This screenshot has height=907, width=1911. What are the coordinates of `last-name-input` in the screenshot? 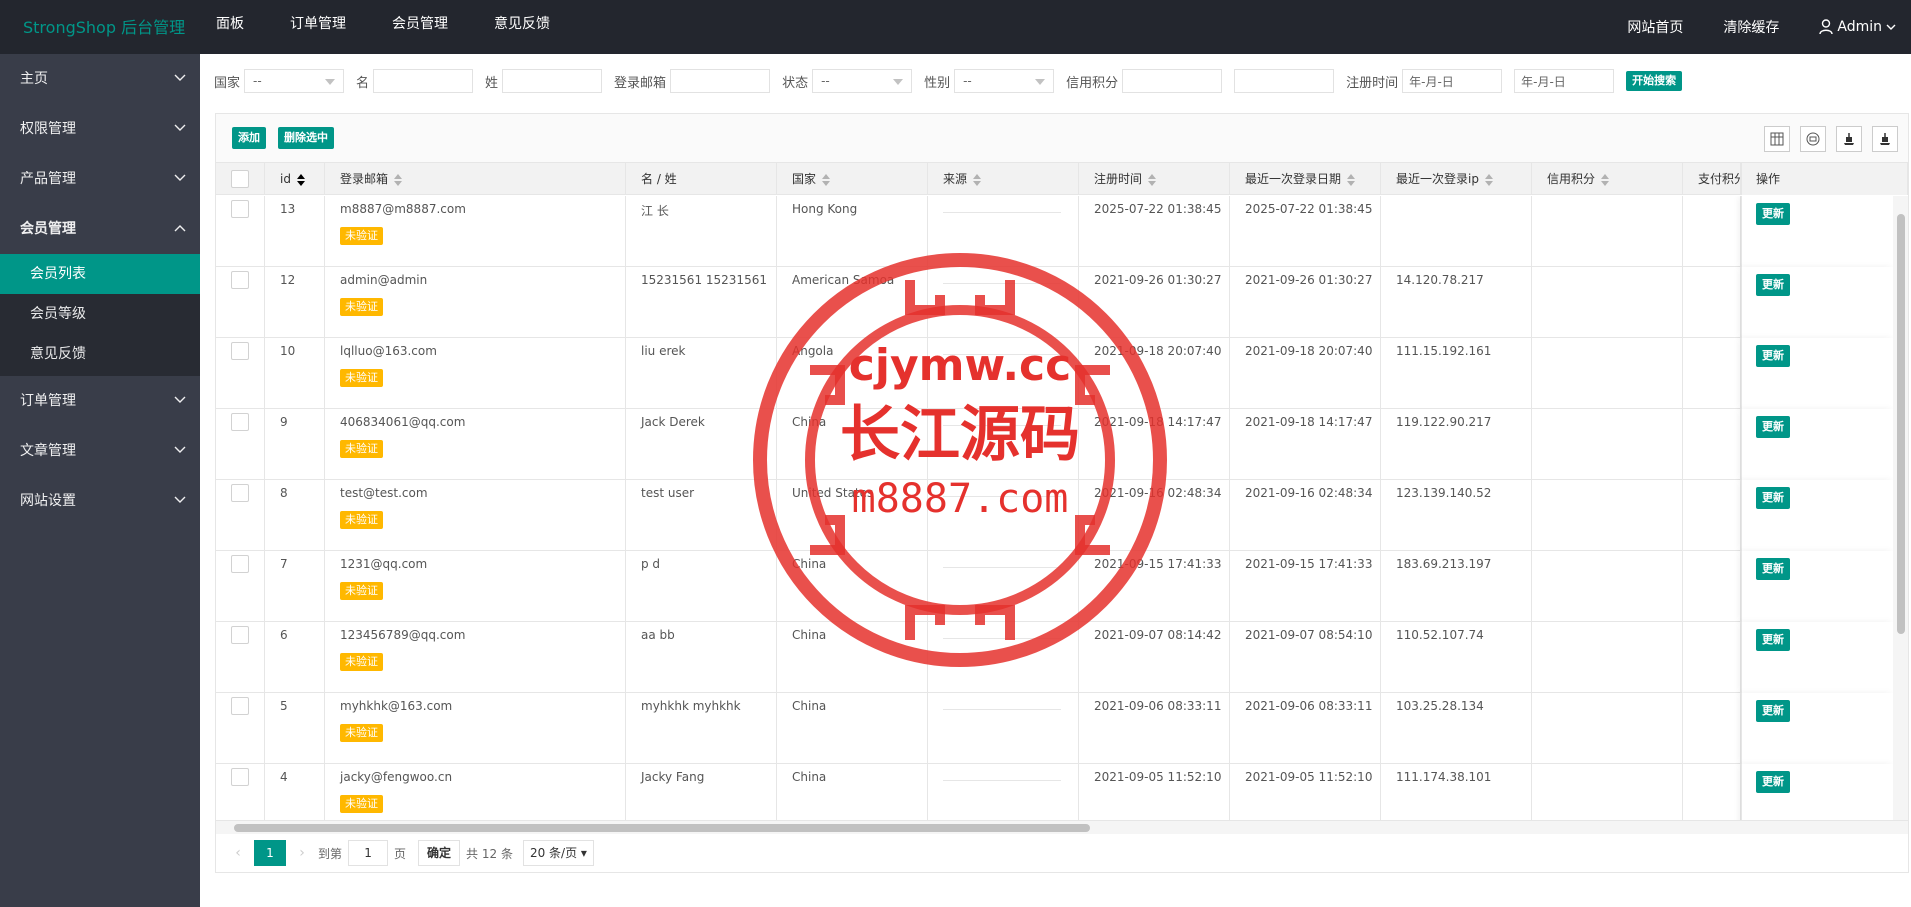 It's located at (552, 81).